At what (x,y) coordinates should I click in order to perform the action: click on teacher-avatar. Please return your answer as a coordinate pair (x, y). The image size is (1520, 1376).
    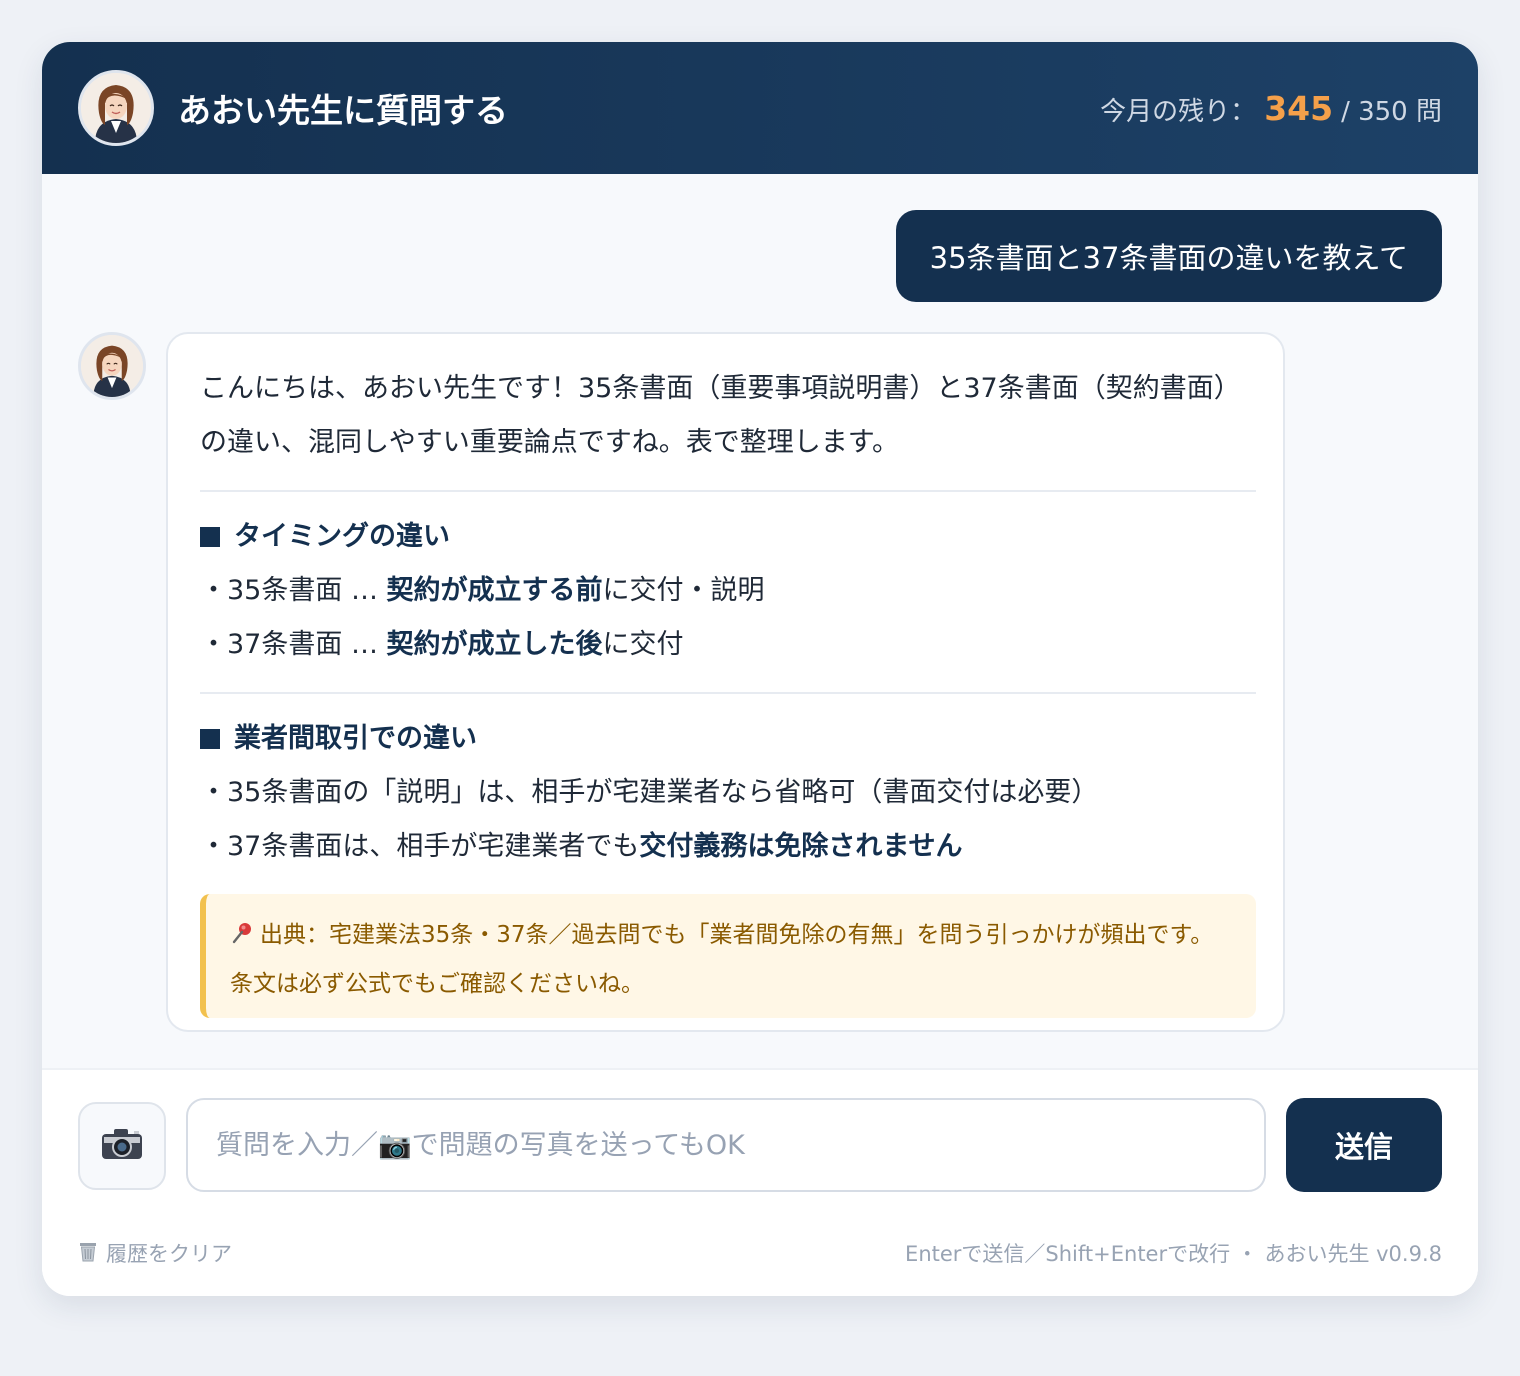
    Looking at the image, I should click on (116, 108).